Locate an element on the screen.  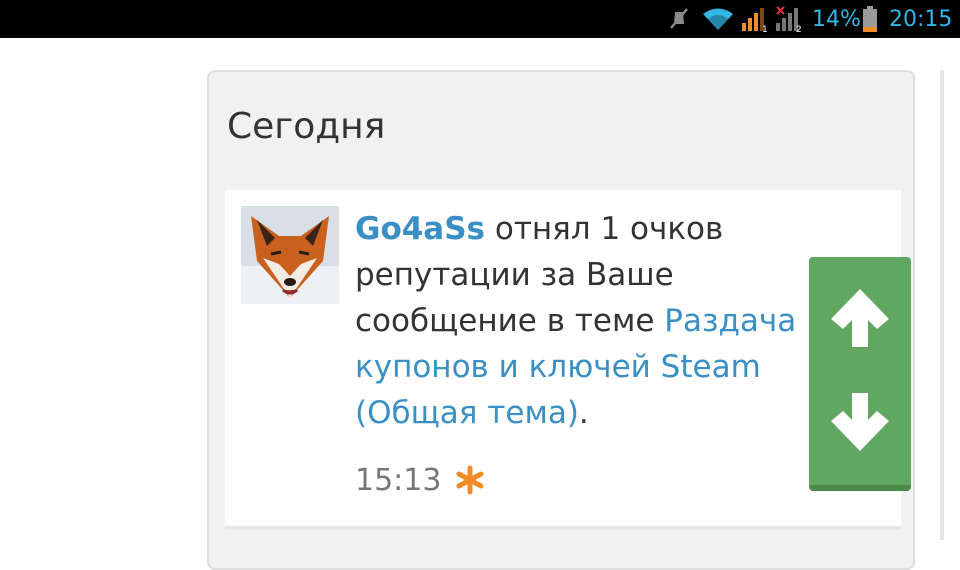
asterisk-icon is located at coordinates (470, 480).